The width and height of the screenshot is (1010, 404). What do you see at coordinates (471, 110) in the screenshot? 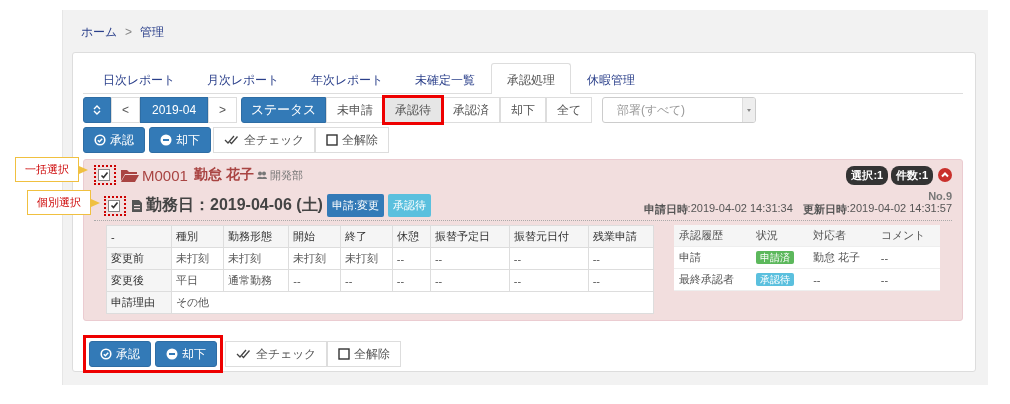
I see `status-filter-button: 承認済` at bounding box center [471, 110].